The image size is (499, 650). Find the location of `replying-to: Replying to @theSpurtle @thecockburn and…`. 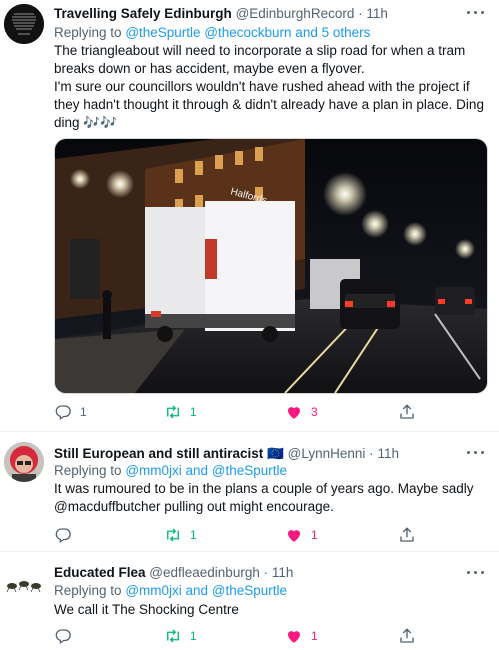

replying-to: Replying to @theSpurtle @thecockburn and… is located at coordinates (212, 33).